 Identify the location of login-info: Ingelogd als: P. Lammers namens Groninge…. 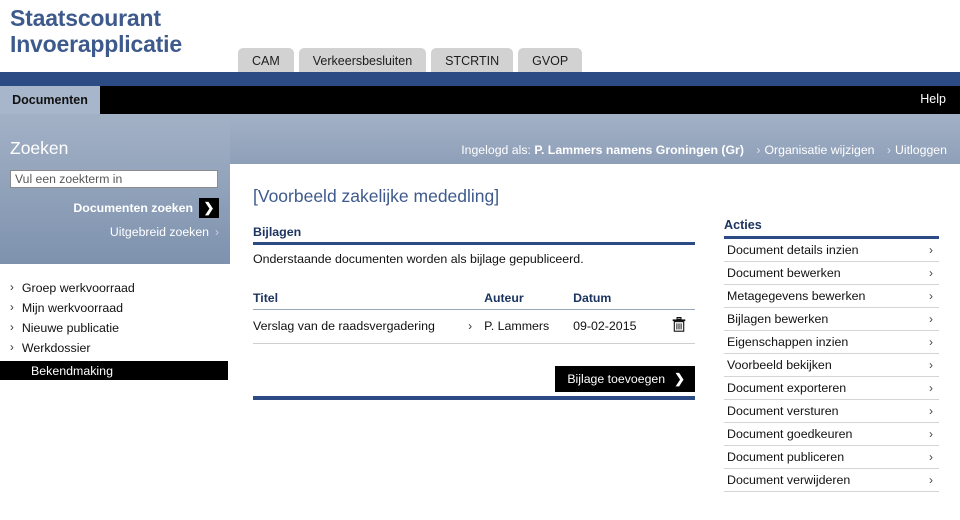
(704, 150).